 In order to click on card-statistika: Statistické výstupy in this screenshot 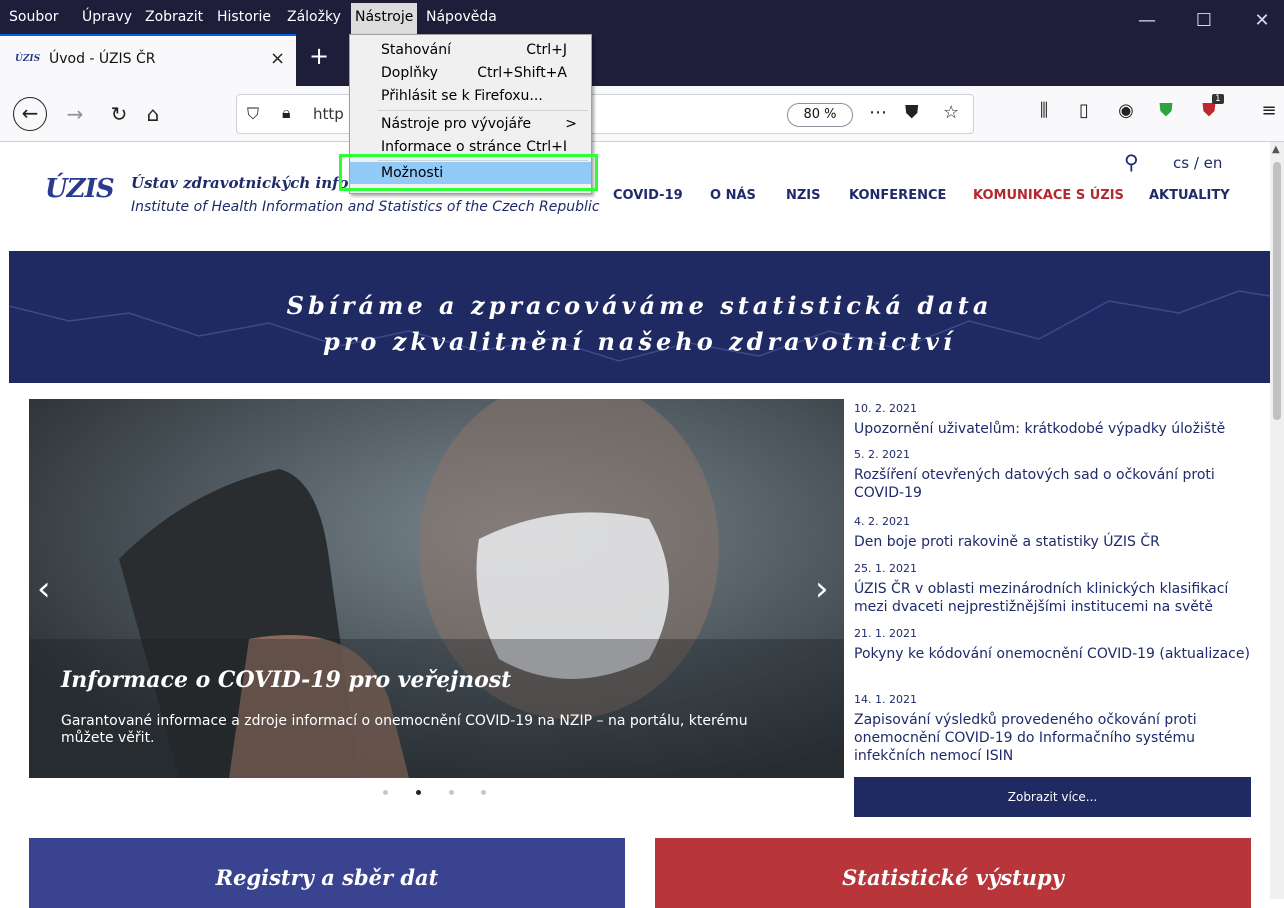, I will do `click(953, 873)`.